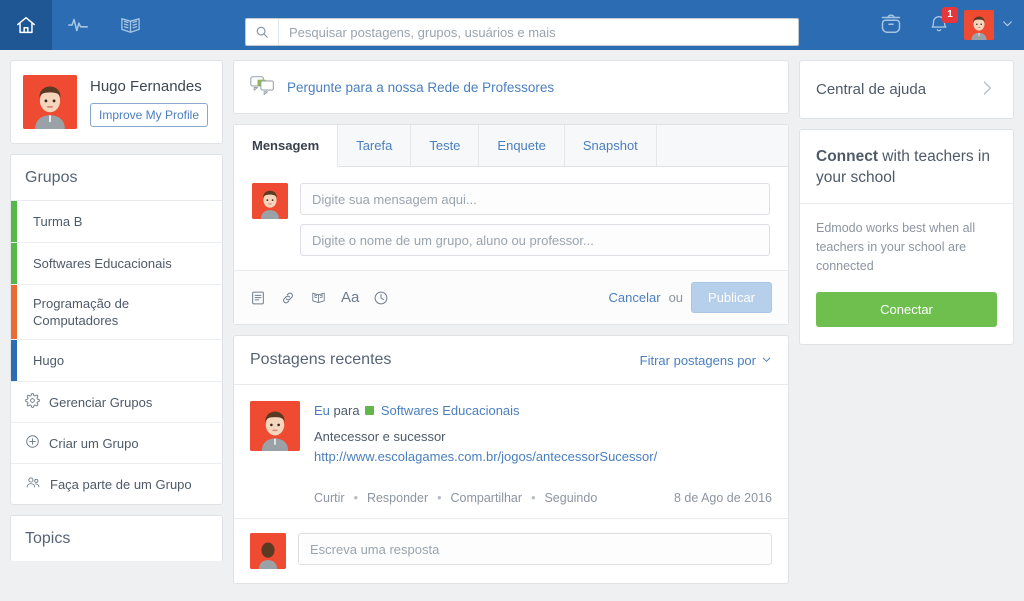 This screenshot has width=1024, height=601. Describe the element at coordinates (511, 360) in the screenshot. I see `recent-posts-header: Postagens recentes Fitrar postagens por` at that location.